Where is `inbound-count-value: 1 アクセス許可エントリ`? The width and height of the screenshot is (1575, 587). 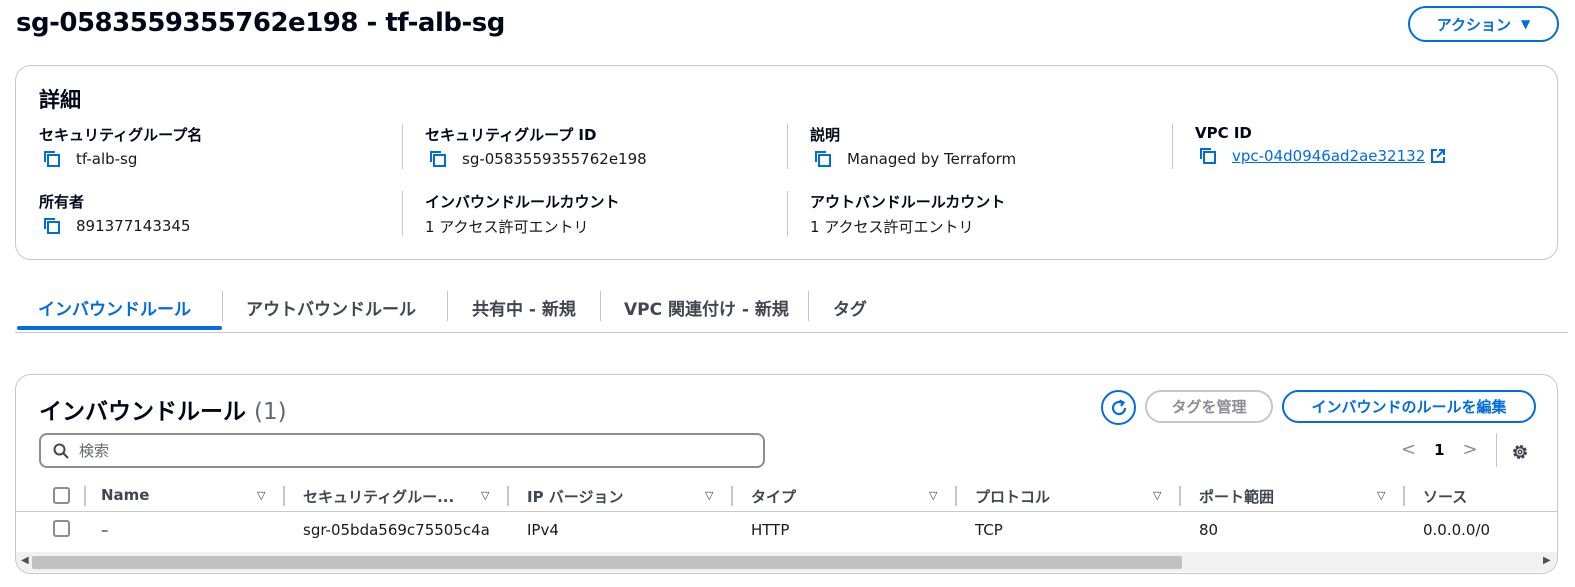
inbound-count-value: 1 アクセス許可エントリ is located at coordinates (507, 227).